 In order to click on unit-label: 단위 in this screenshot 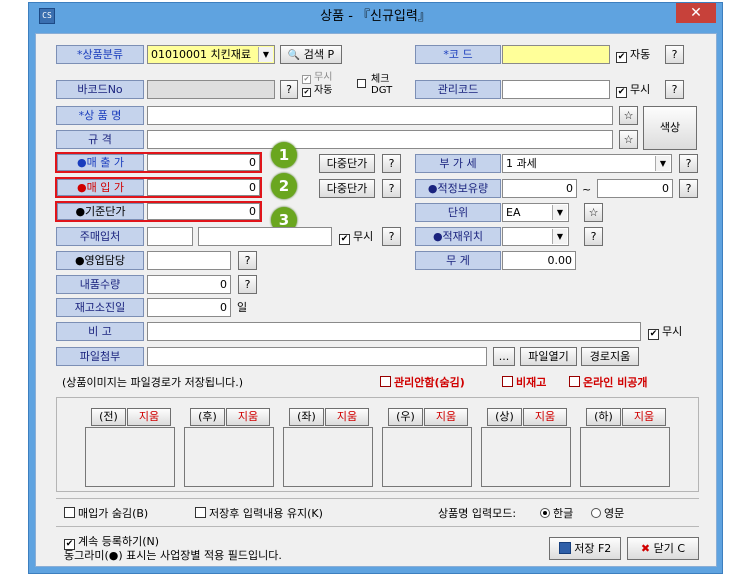, I will do `click(458, 212)`.